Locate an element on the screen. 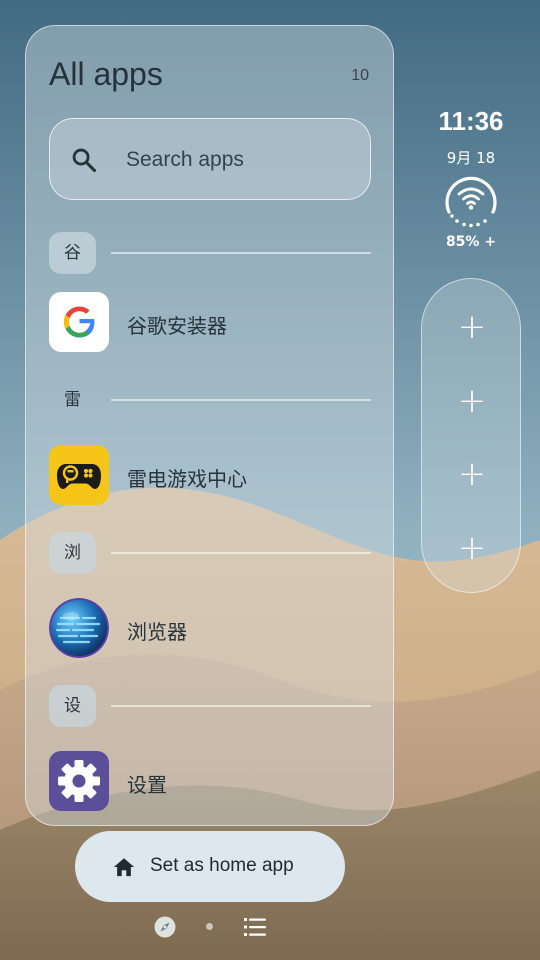 This screenshot has width=540, height=960. page-indicator-dot is located at coordinates (209, 926).